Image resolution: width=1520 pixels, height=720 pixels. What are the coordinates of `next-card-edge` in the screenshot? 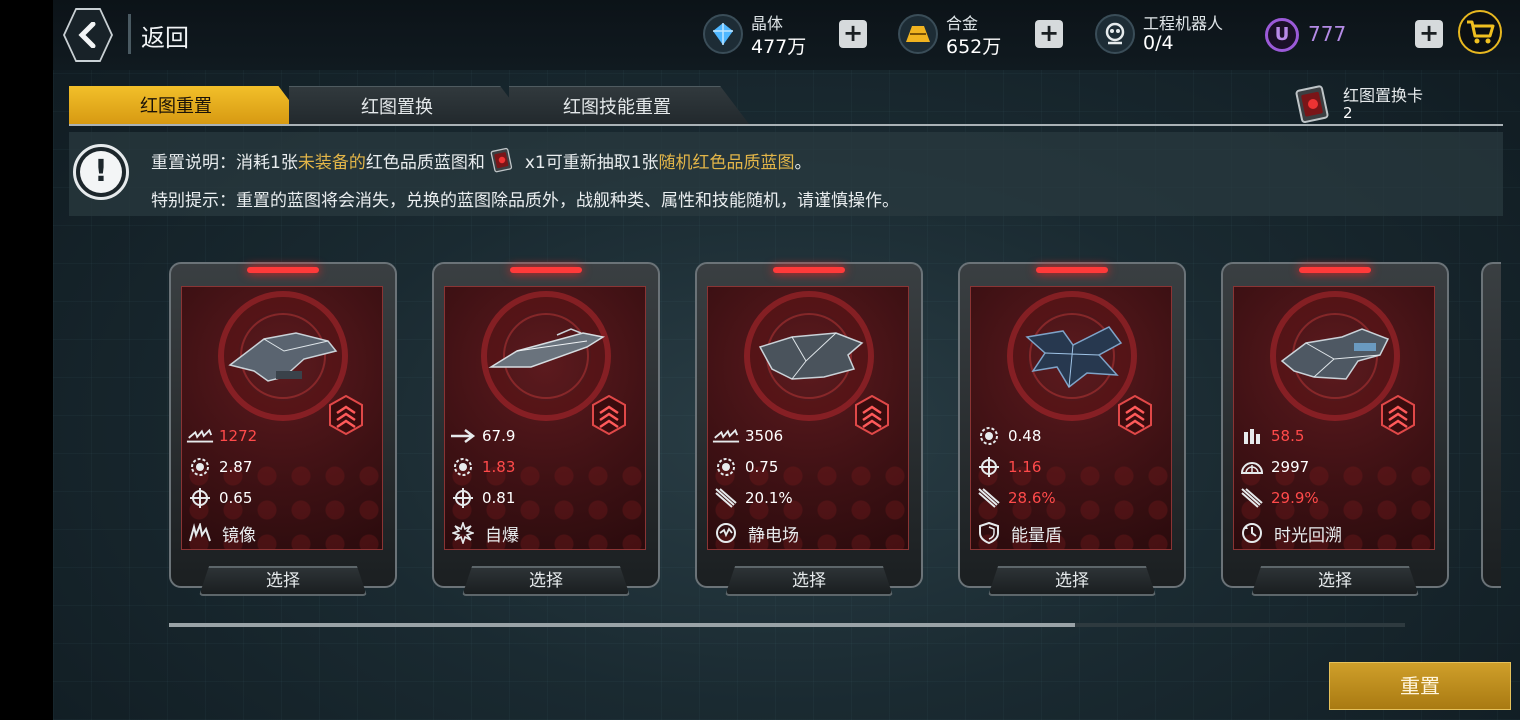 It's located at (1491, 425).